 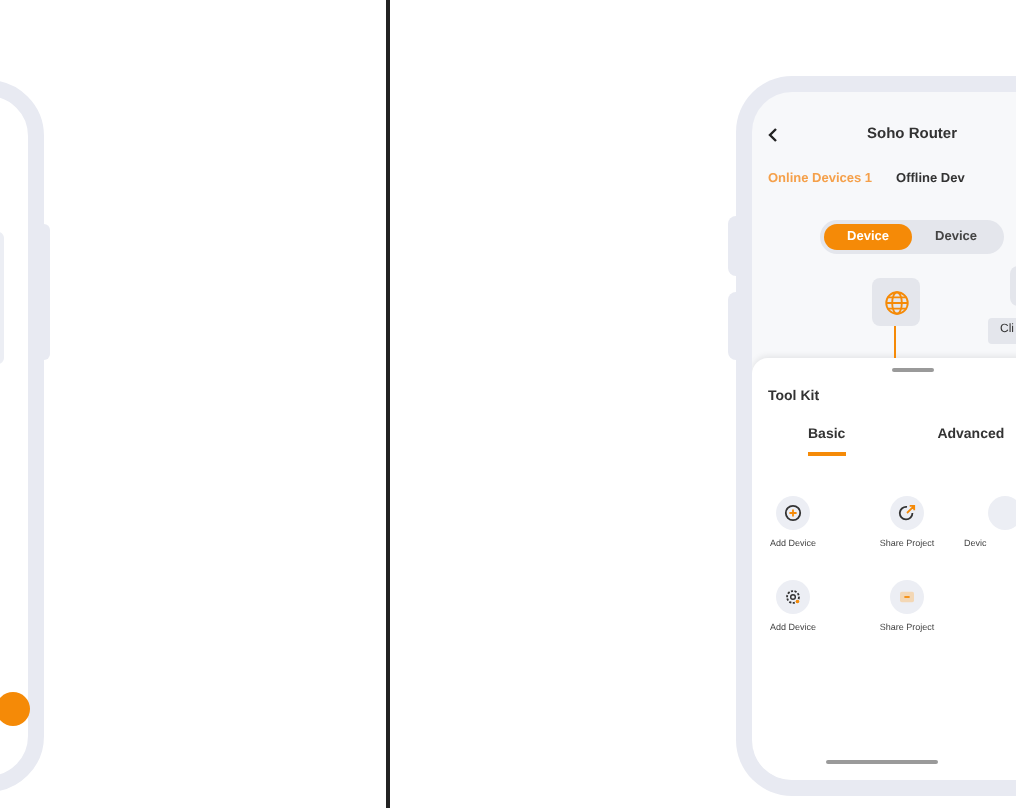 I want to click on back-icon, so click(x=773, y=134).